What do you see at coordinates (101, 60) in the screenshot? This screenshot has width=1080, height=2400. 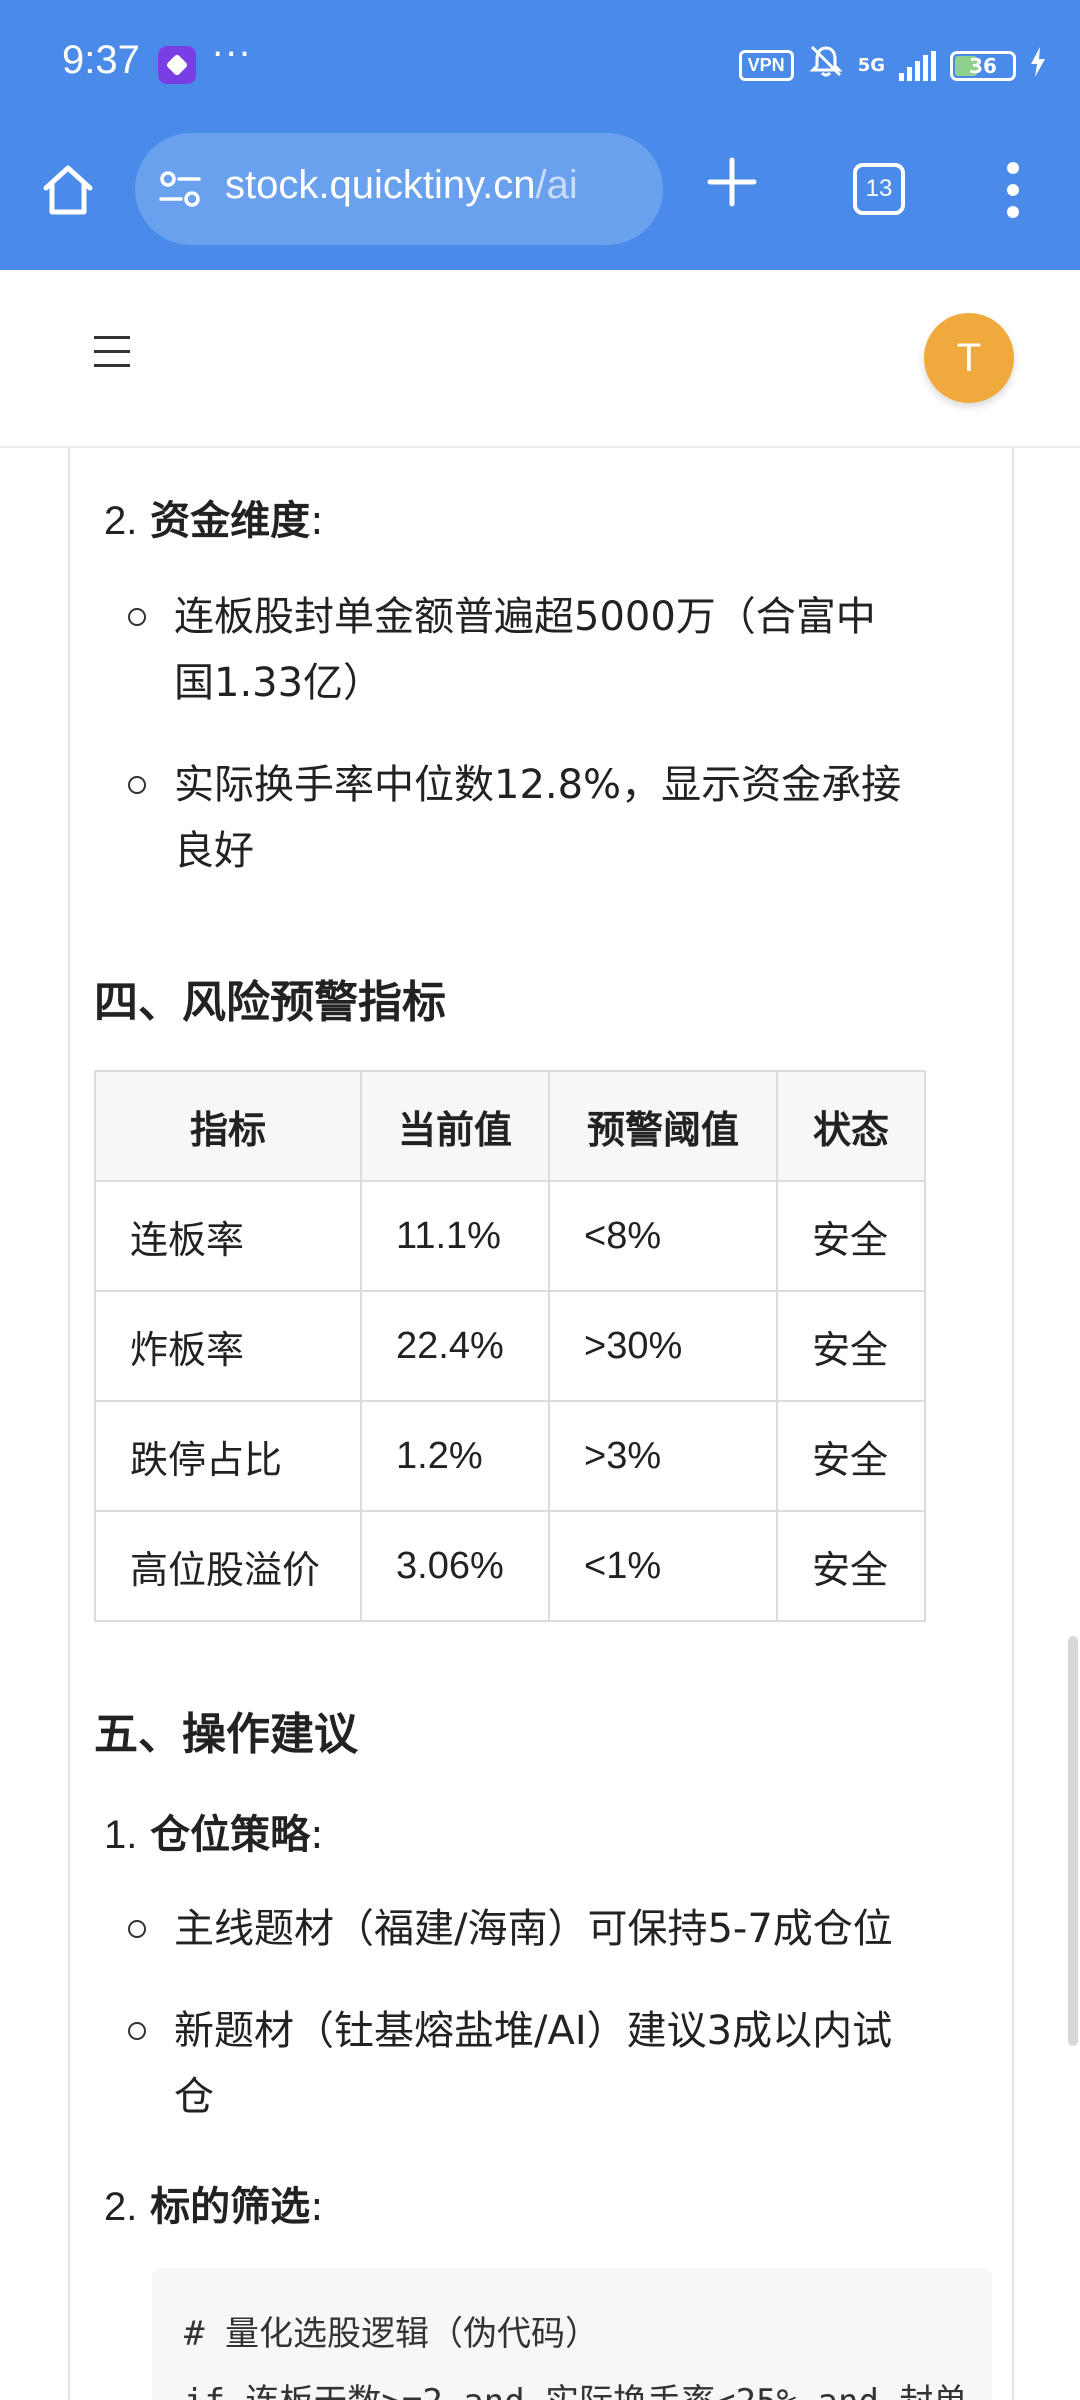 I see `status-time: 9:37` at bounding box center [101, 60].